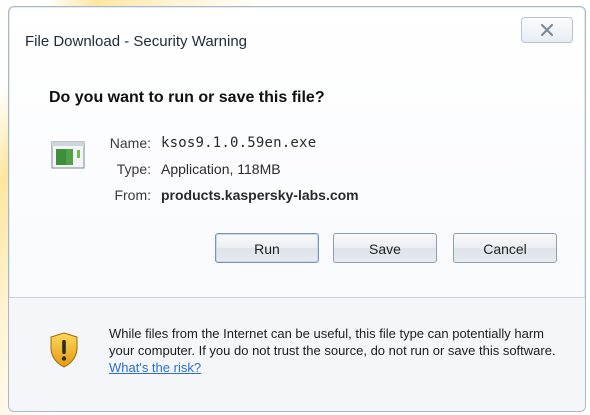 This screenshot has height=415, width=590. Describe the element at coordinates (132, 195) in the screenshot. I see `from-label: From:` at that location.